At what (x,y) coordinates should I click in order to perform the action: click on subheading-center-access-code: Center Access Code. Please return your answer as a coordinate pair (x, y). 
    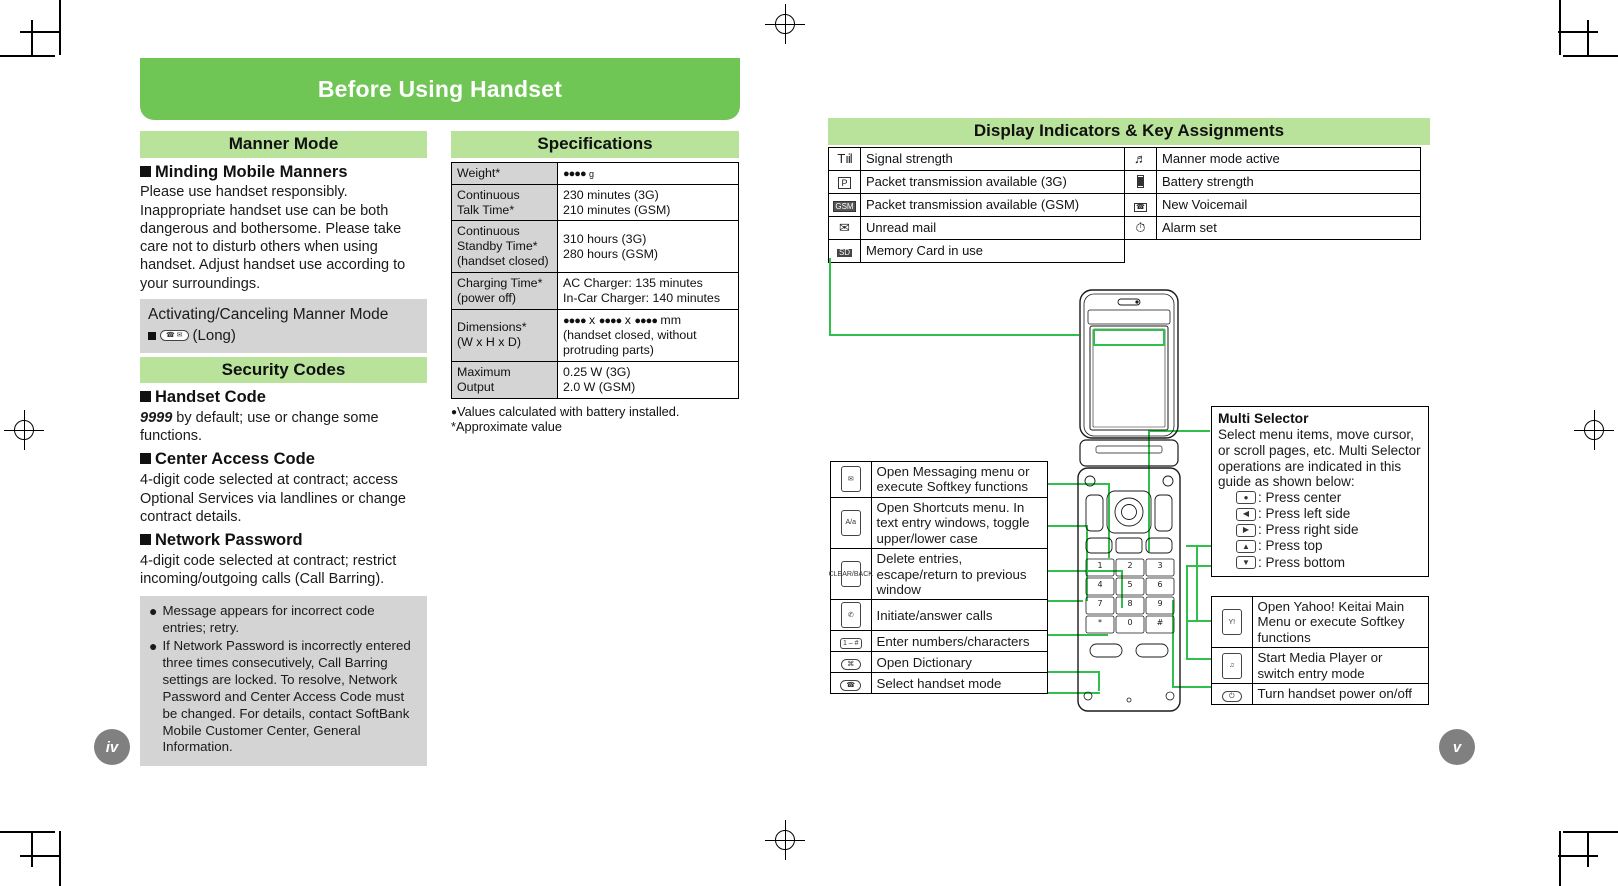
    Looking at the image, I should click on (283, 460).